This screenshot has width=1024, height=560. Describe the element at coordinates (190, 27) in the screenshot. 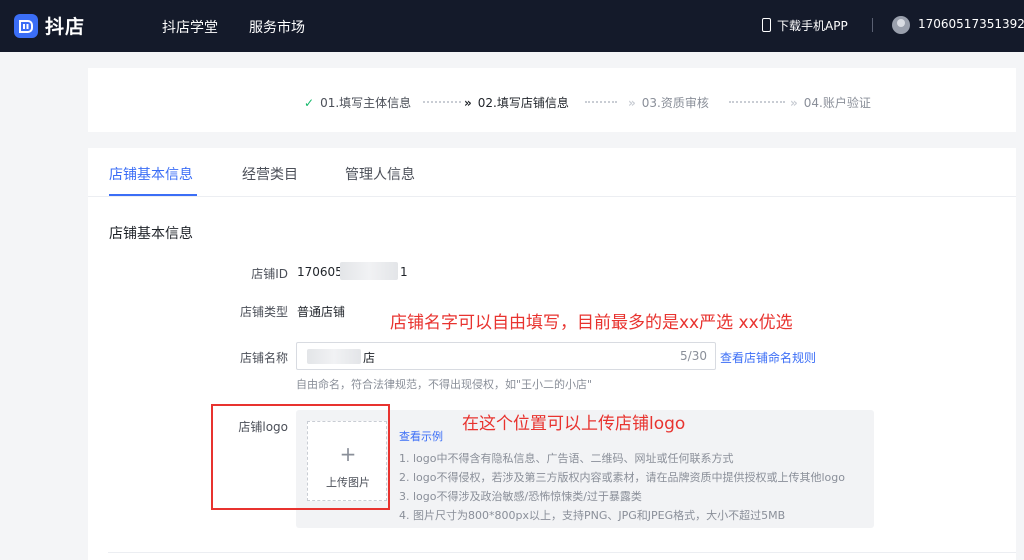

I see `nav-academy: 抖店学堂` at that location.